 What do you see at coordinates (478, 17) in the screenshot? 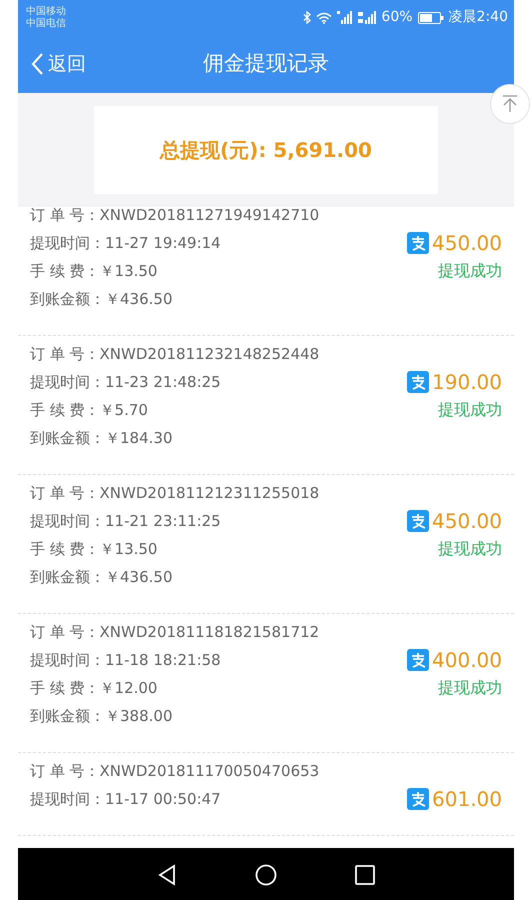
I see `clock-time: 凌晨2:40` at bounding box center [478, 17].